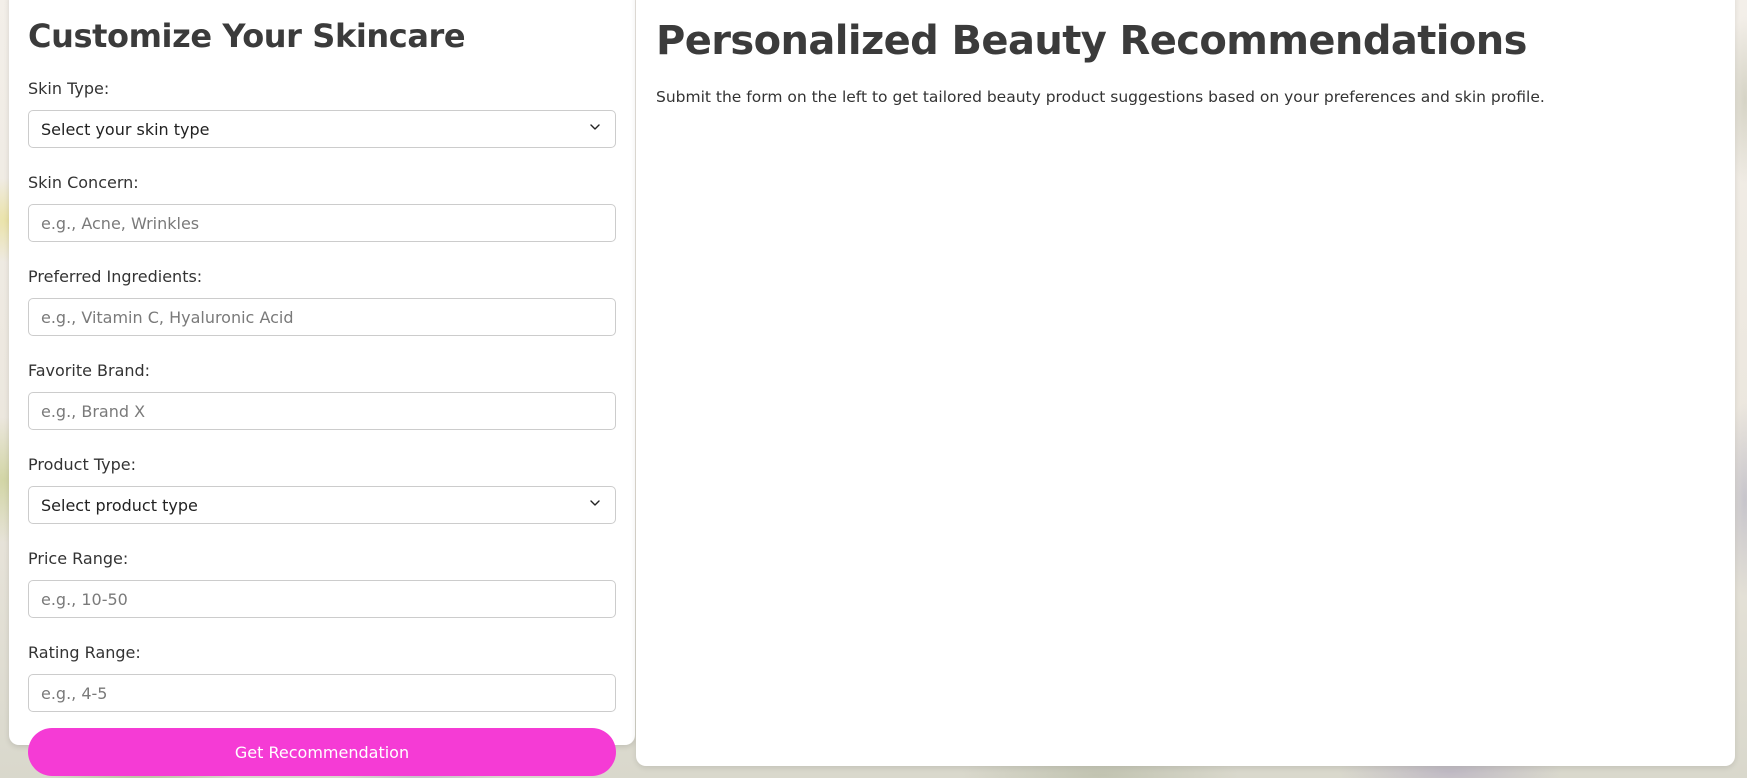 Image resolution: width=1747 pixels, height=778 pixels. What do you see at coordinates (322, 411) in the screenshot?
I see `favorite-brand-input` at bounding box center [322, 411].